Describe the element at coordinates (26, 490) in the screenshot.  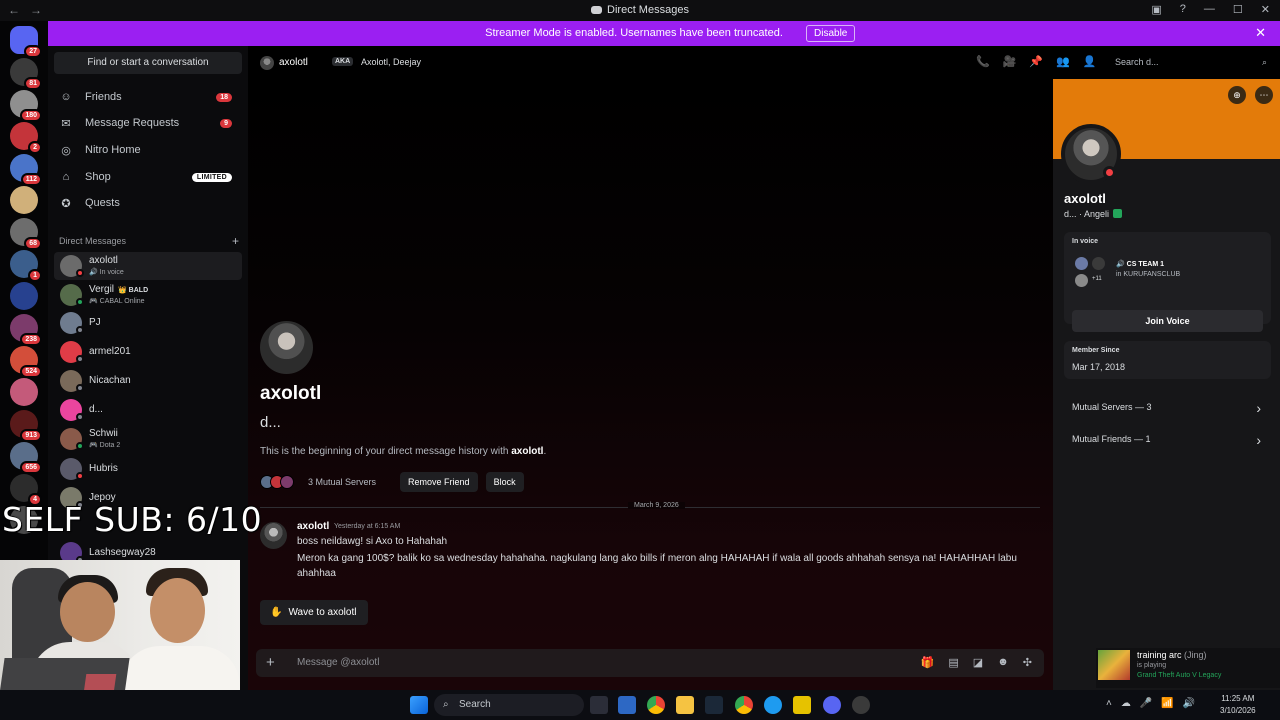
I see `server-icon: 4` at that location.